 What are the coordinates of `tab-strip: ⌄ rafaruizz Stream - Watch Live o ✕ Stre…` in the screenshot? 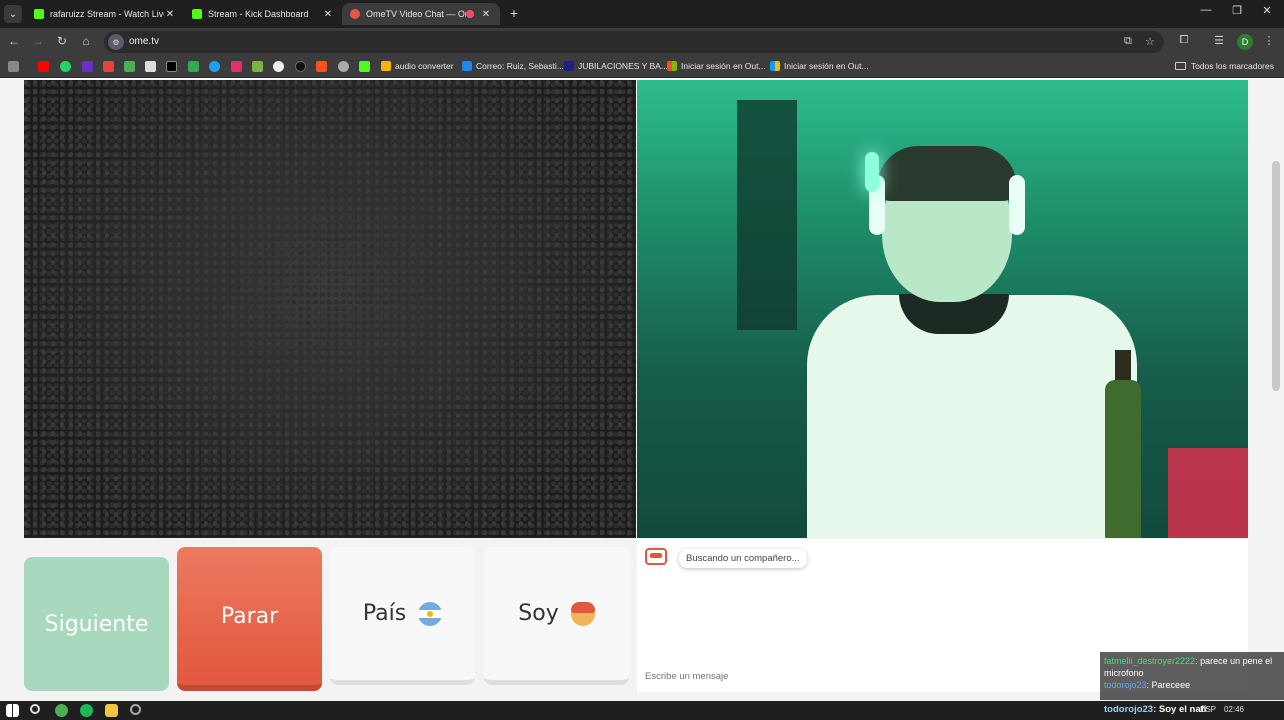 It's located at (642, 14).